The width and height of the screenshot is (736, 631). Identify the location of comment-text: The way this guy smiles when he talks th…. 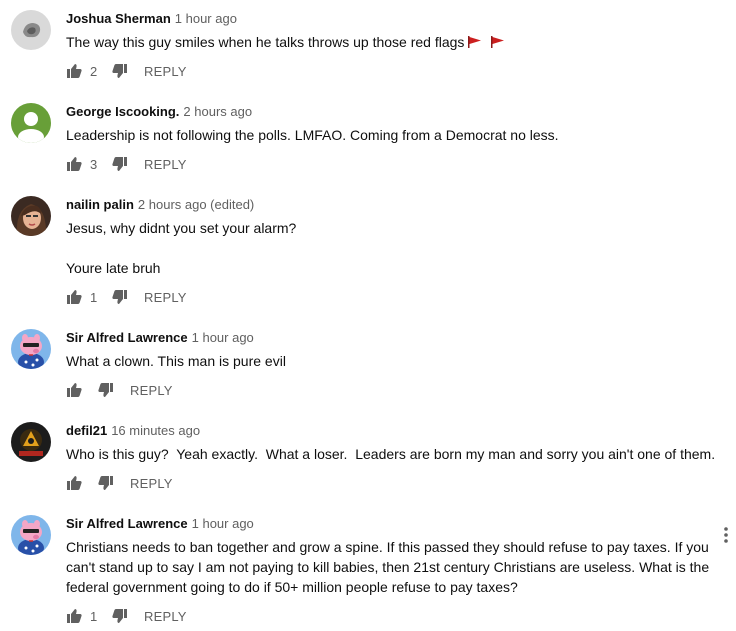
(391, 42).